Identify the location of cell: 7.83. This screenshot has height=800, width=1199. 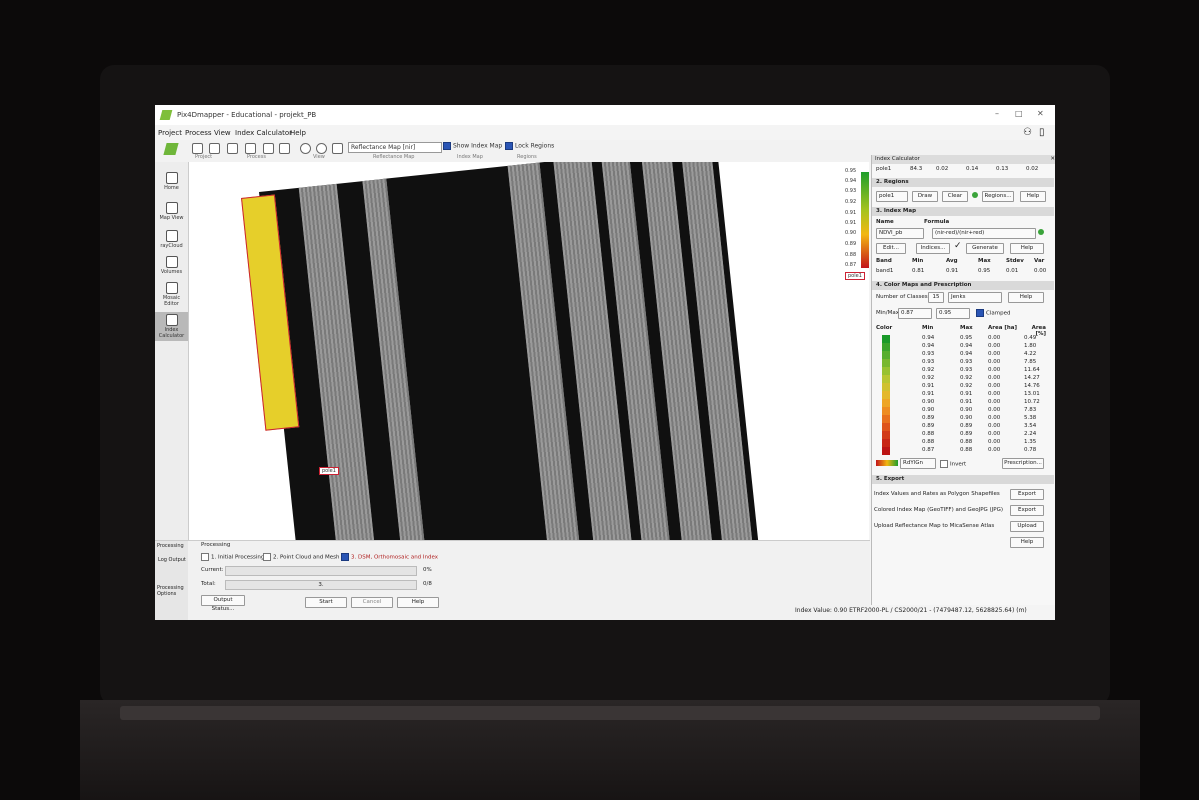
(1030, 410).